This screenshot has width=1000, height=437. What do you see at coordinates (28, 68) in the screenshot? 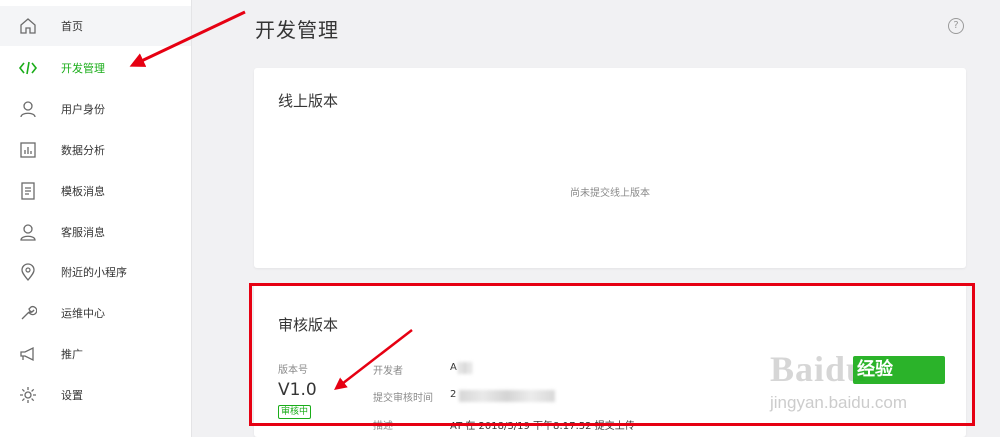
I see `code-icon` at bounding box center [28, 68].